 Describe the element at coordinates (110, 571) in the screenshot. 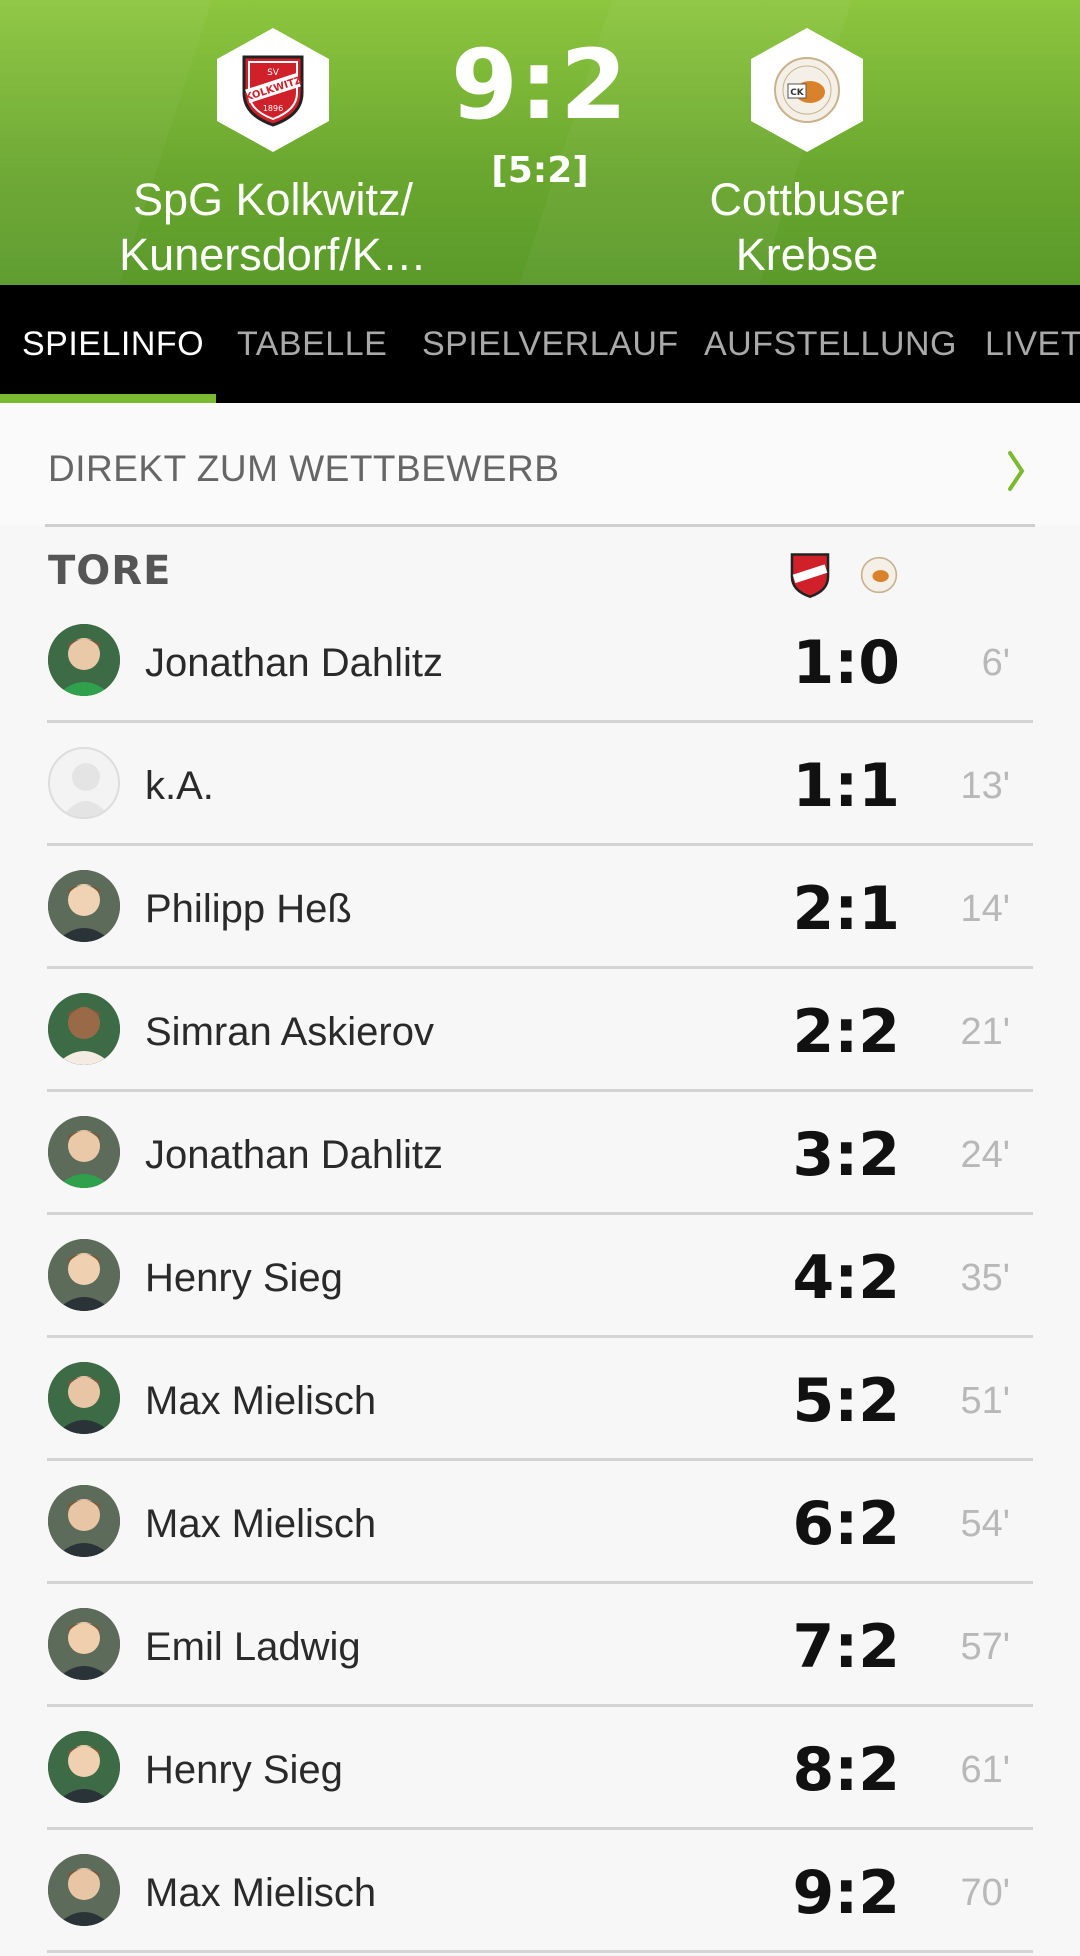

I see `goals-section-title: TORE` at that location.